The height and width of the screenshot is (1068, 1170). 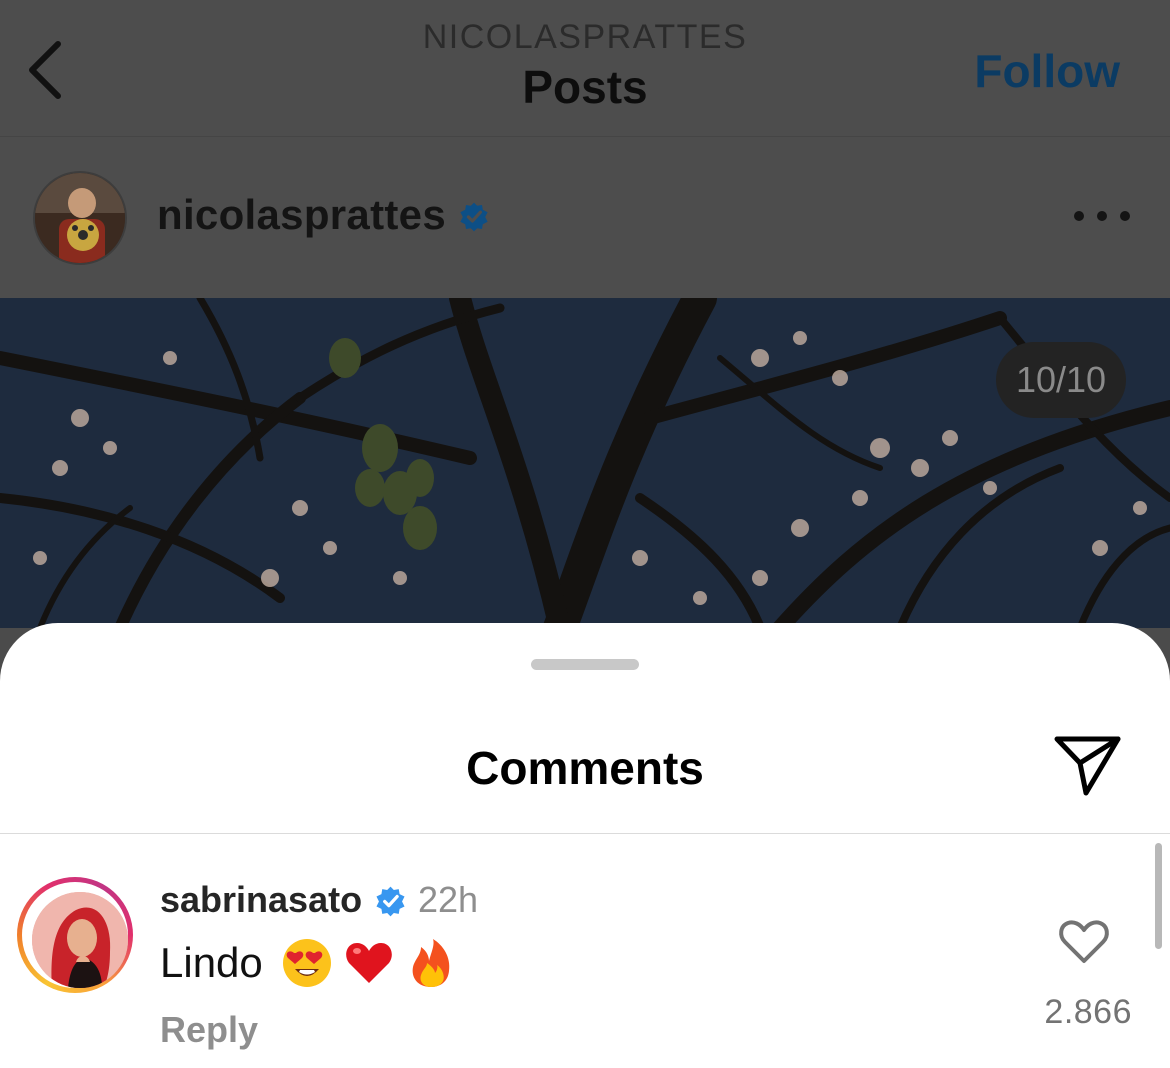 I want to click on sheet-divider, so click(x=585, y=833).